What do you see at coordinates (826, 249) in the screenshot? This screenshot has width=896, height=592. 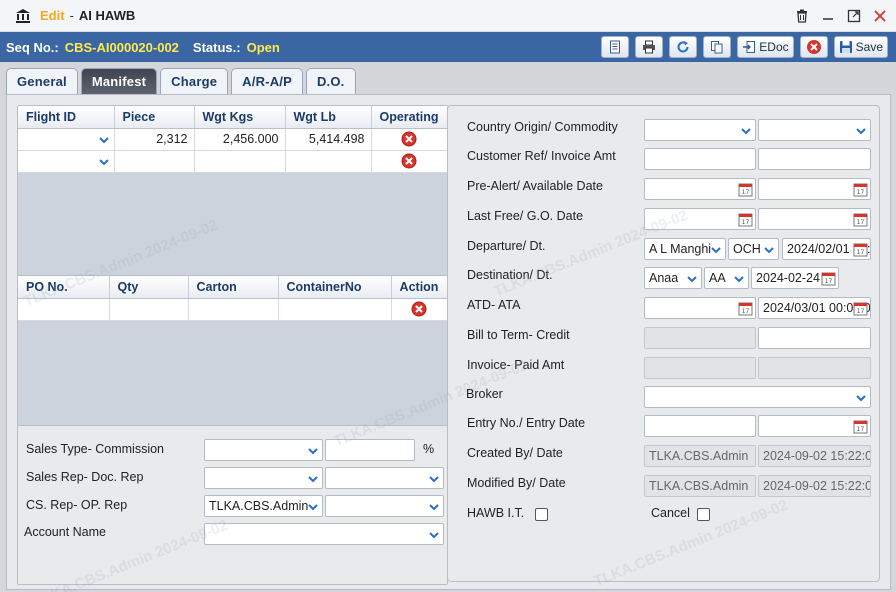 I see `departure-date-input: 2024/02/01 00: 17` at bounding box center [826, 249].